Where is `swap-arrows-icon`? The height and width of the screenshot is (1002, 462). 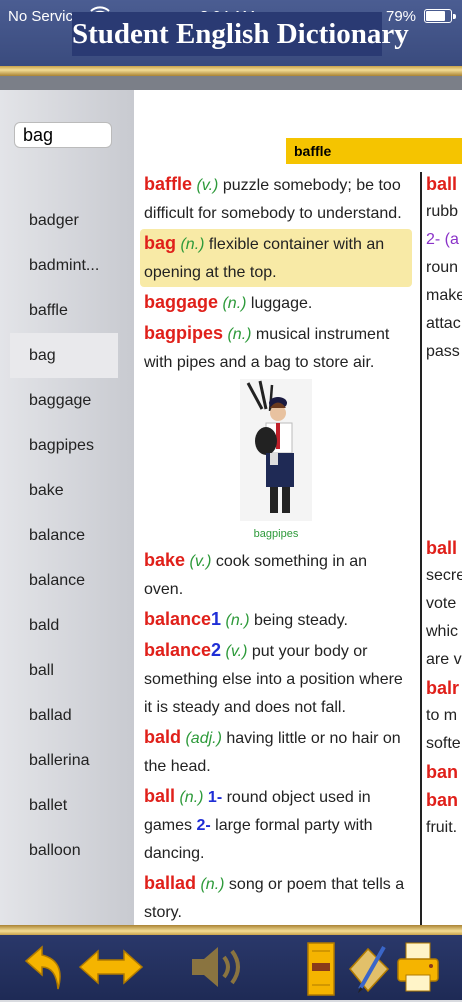
swap-arrows-icon is located at coordinates (111, 969).